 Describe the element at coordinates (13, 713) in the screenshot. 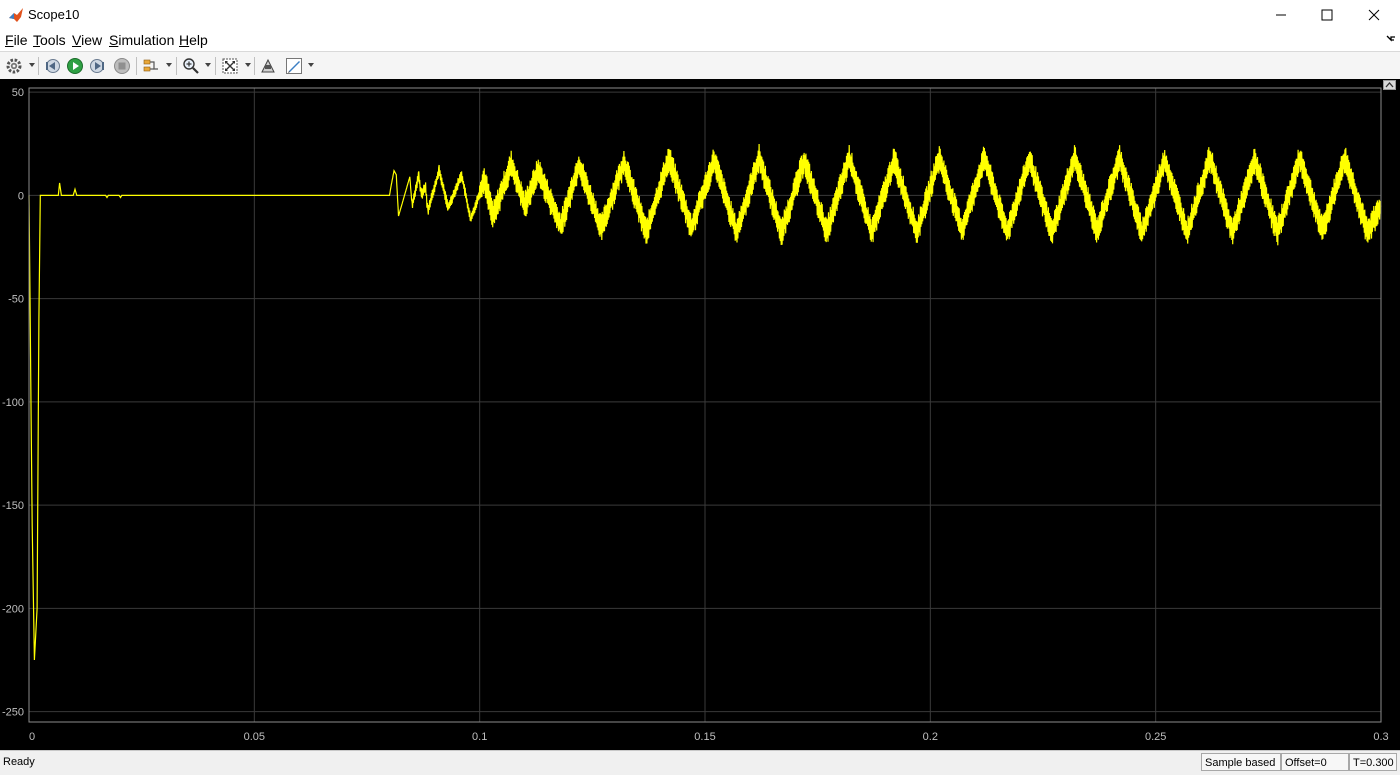

I see `y-tick-label: -250` at that location.